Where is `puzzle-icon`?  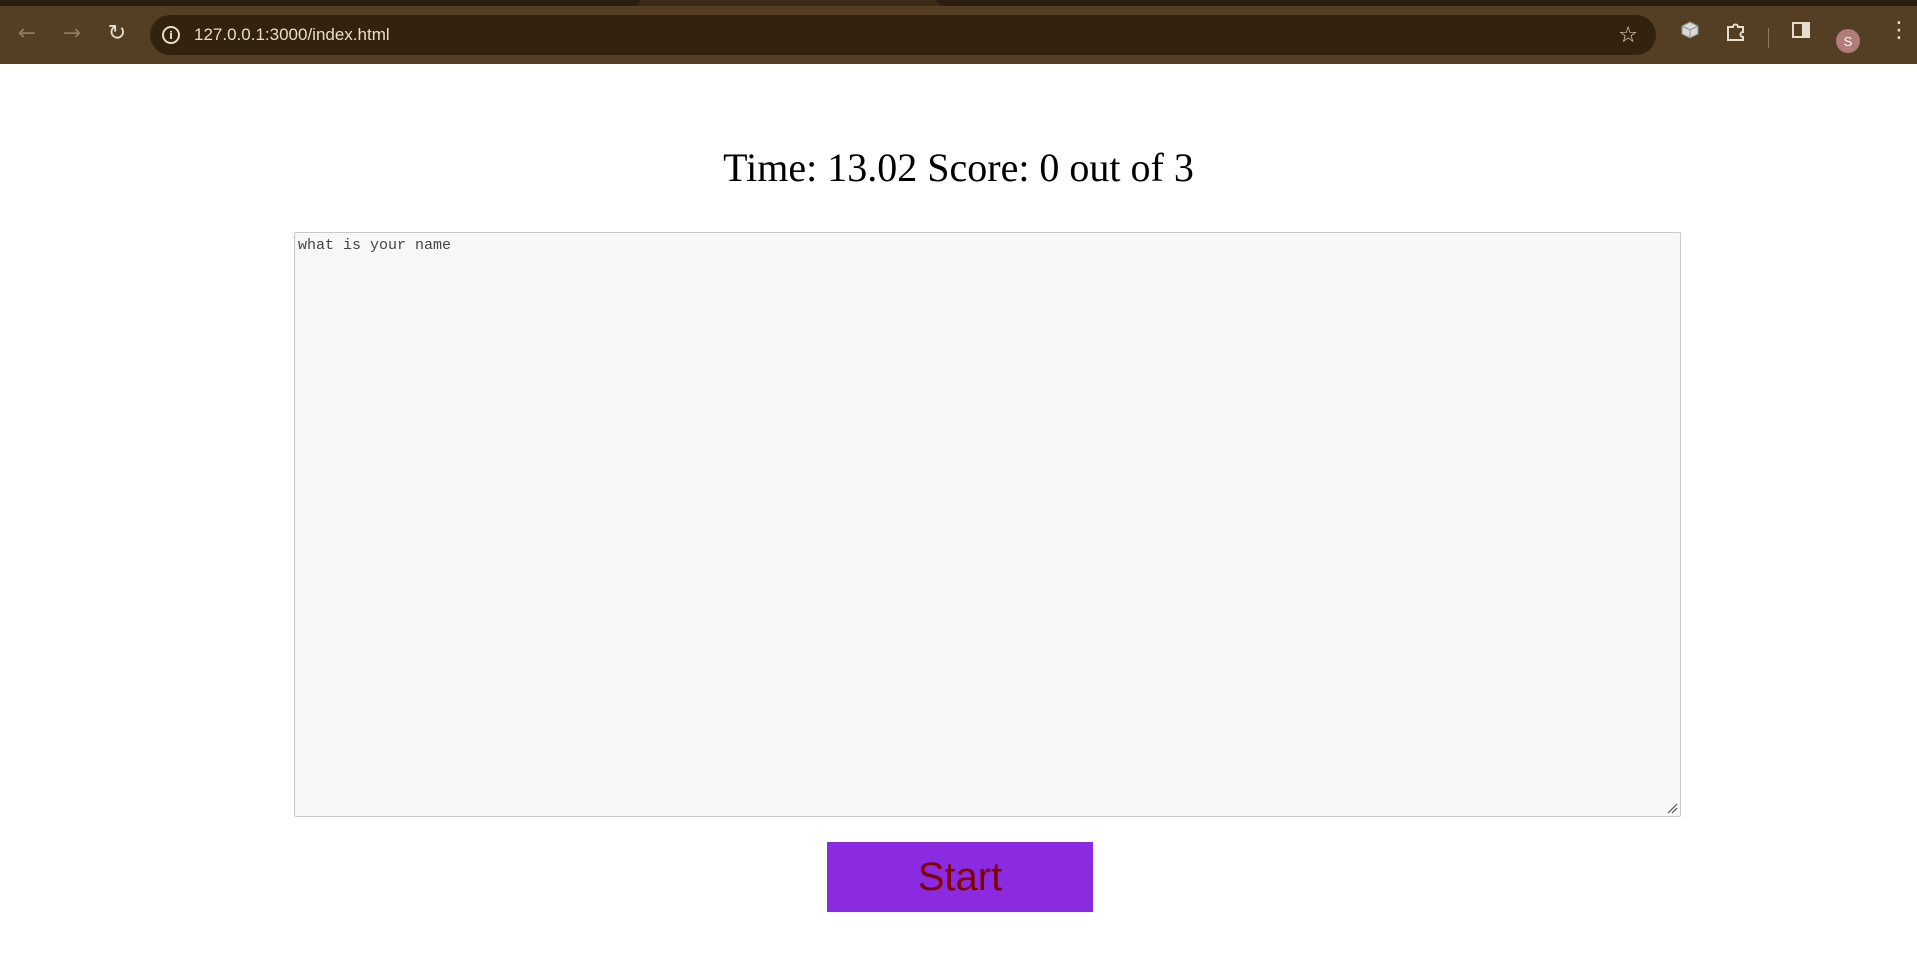
puzzle-icon is located at coordinates (1736, 32).